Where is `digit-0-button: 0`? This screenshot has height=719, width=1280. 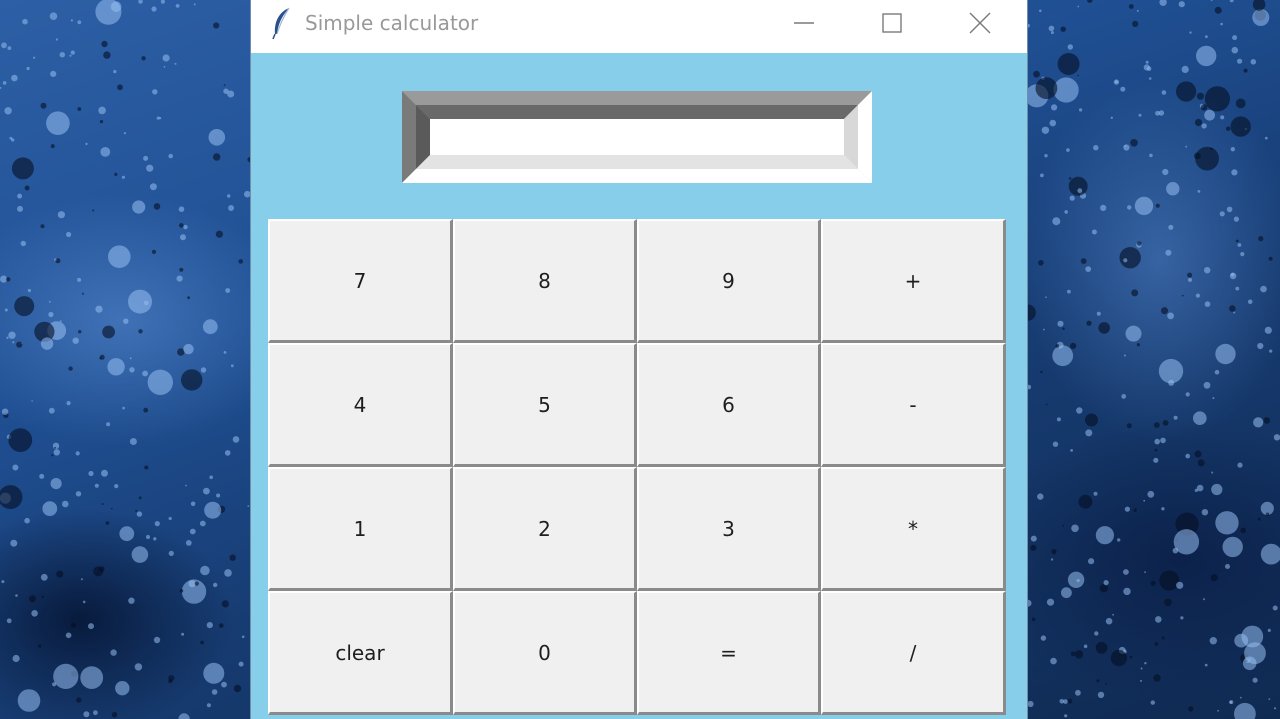 digit-0-button: 0 is located at coordinates (545, 653).